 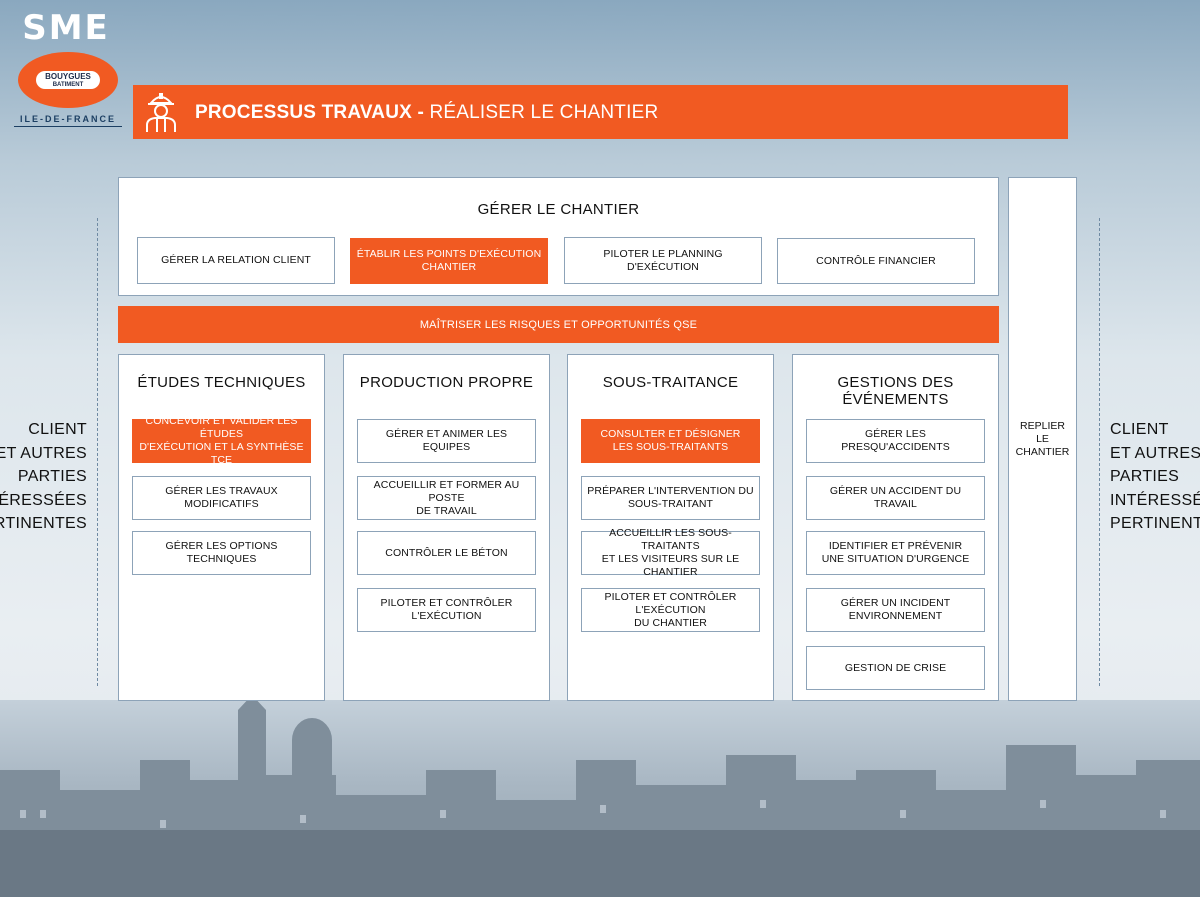 I want to click on process-piloter-controler-execution: PILOTER ET CONTRÔLER L'EXÉCUTION, so click(x=446, y=610).